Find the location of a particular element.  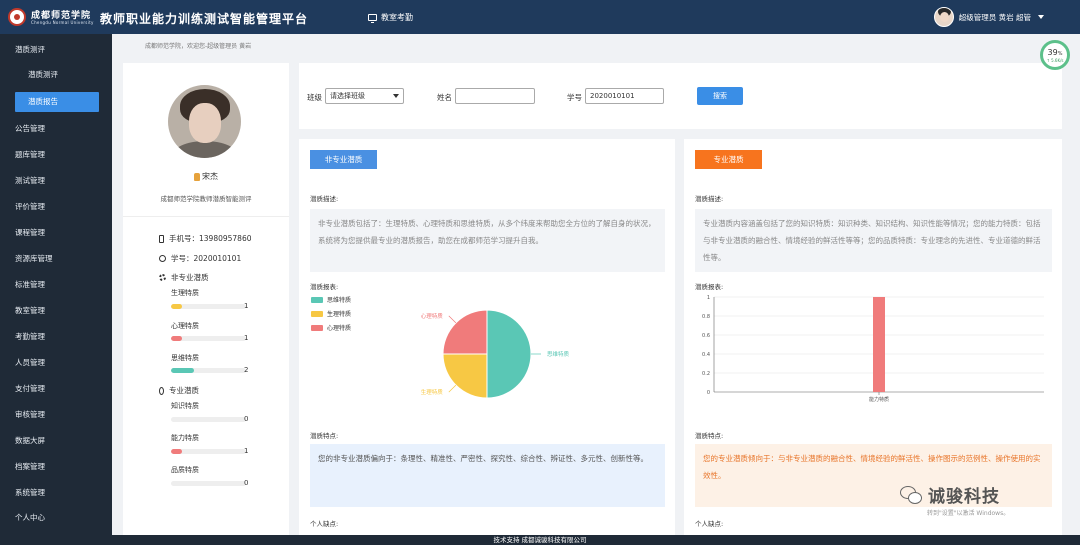

trait-label: 心理特质 is located at coordinates (185, 326).